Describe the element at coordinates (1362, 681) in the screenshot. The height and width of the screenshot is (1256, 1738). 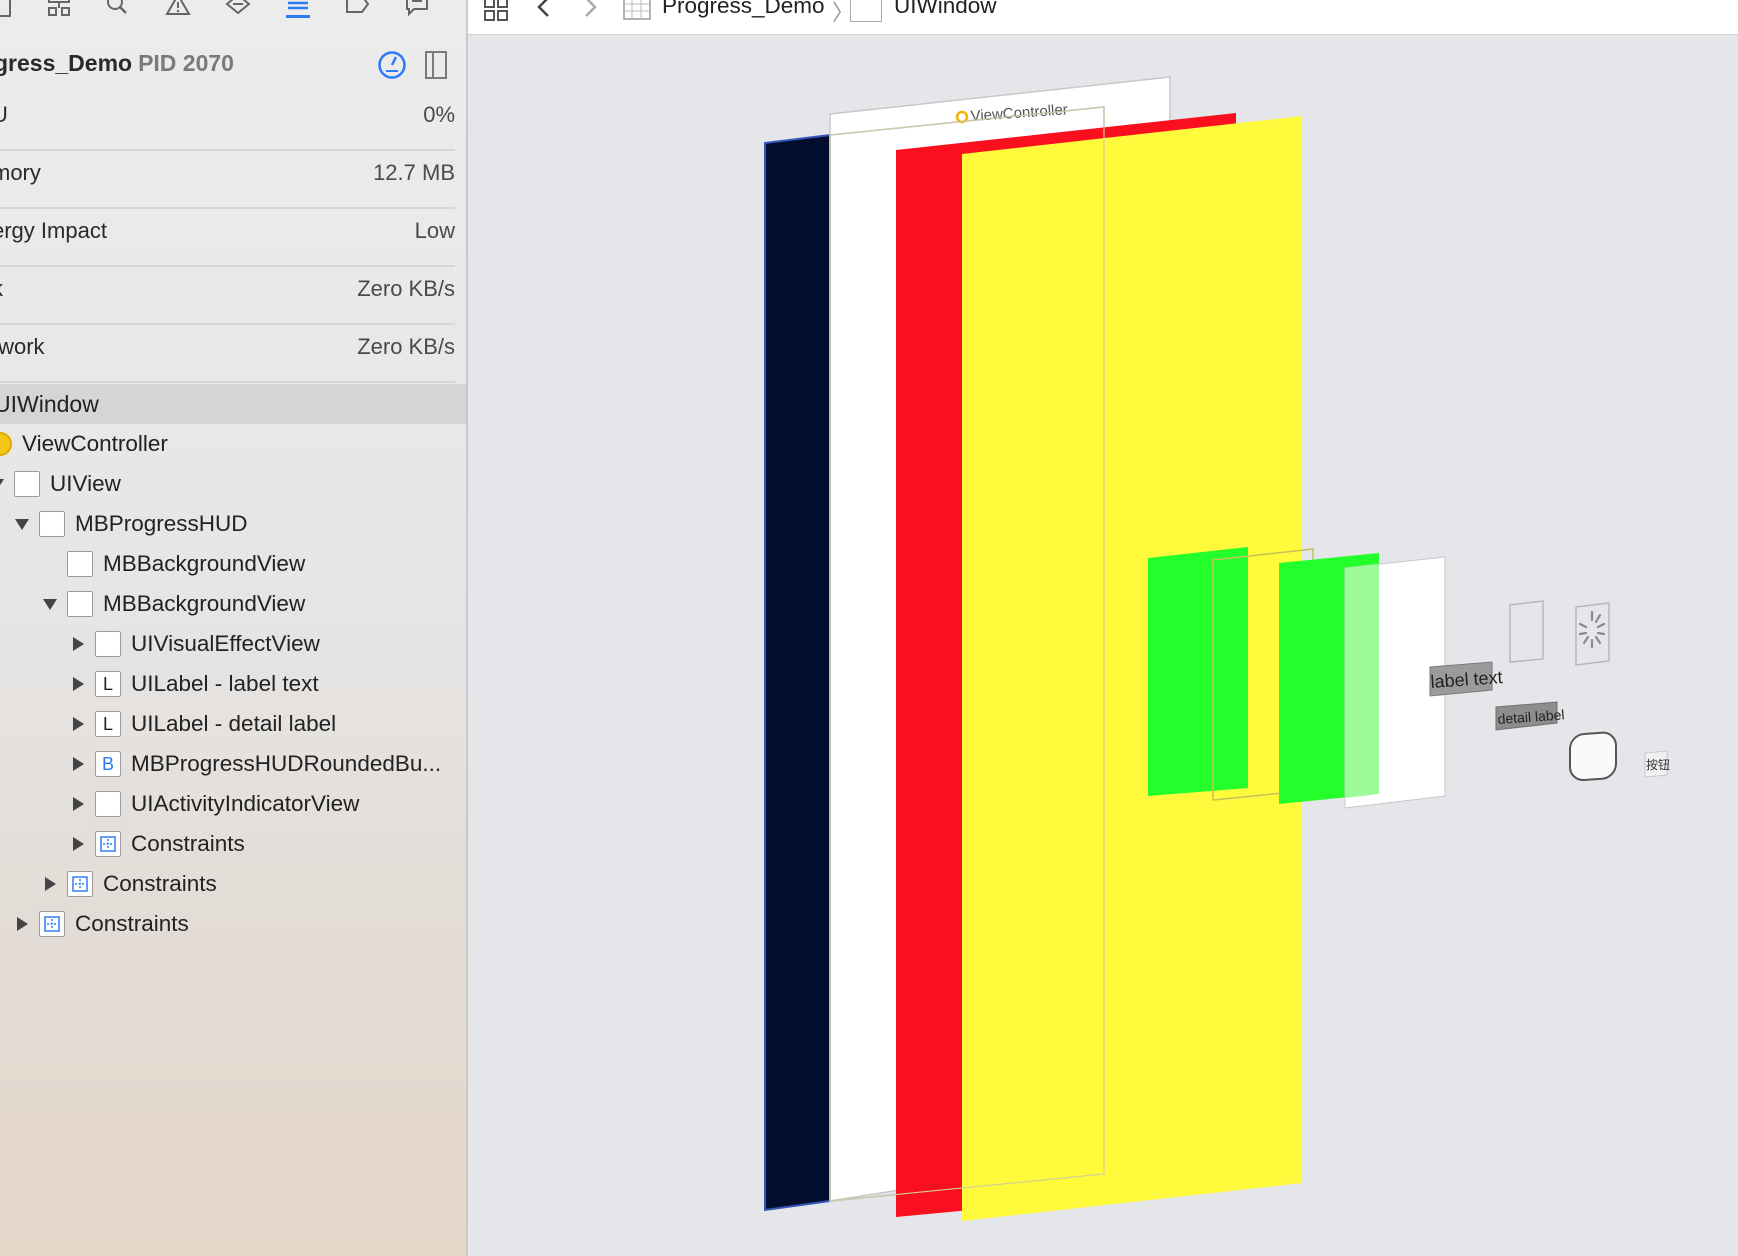
I see `overlap-tint` at that location.